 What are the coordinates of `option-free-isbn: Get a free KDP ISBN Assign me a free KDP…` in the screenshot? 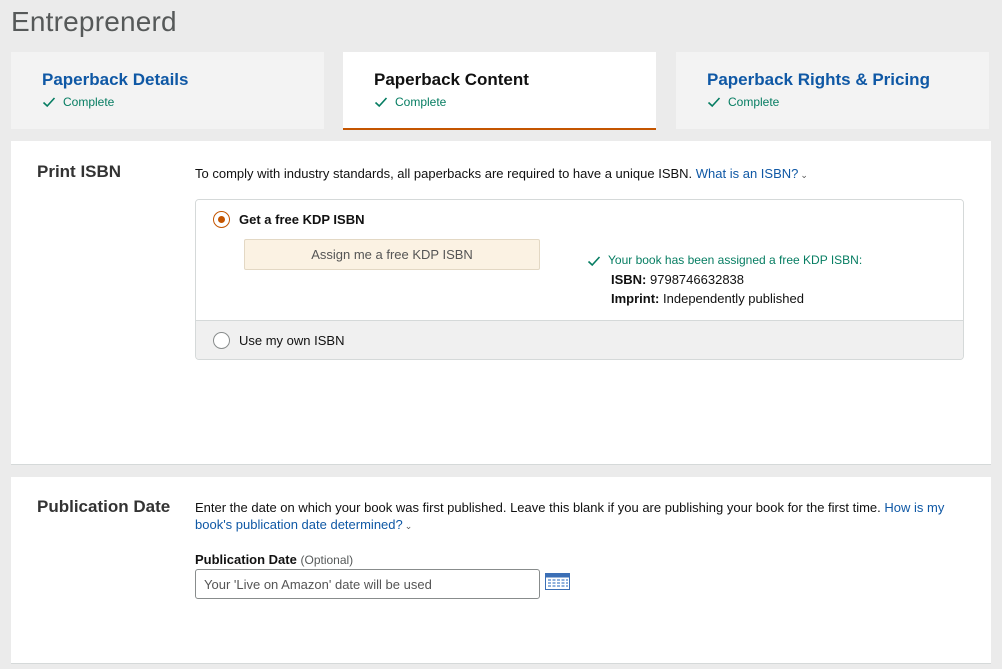 It's located at (579, 260).